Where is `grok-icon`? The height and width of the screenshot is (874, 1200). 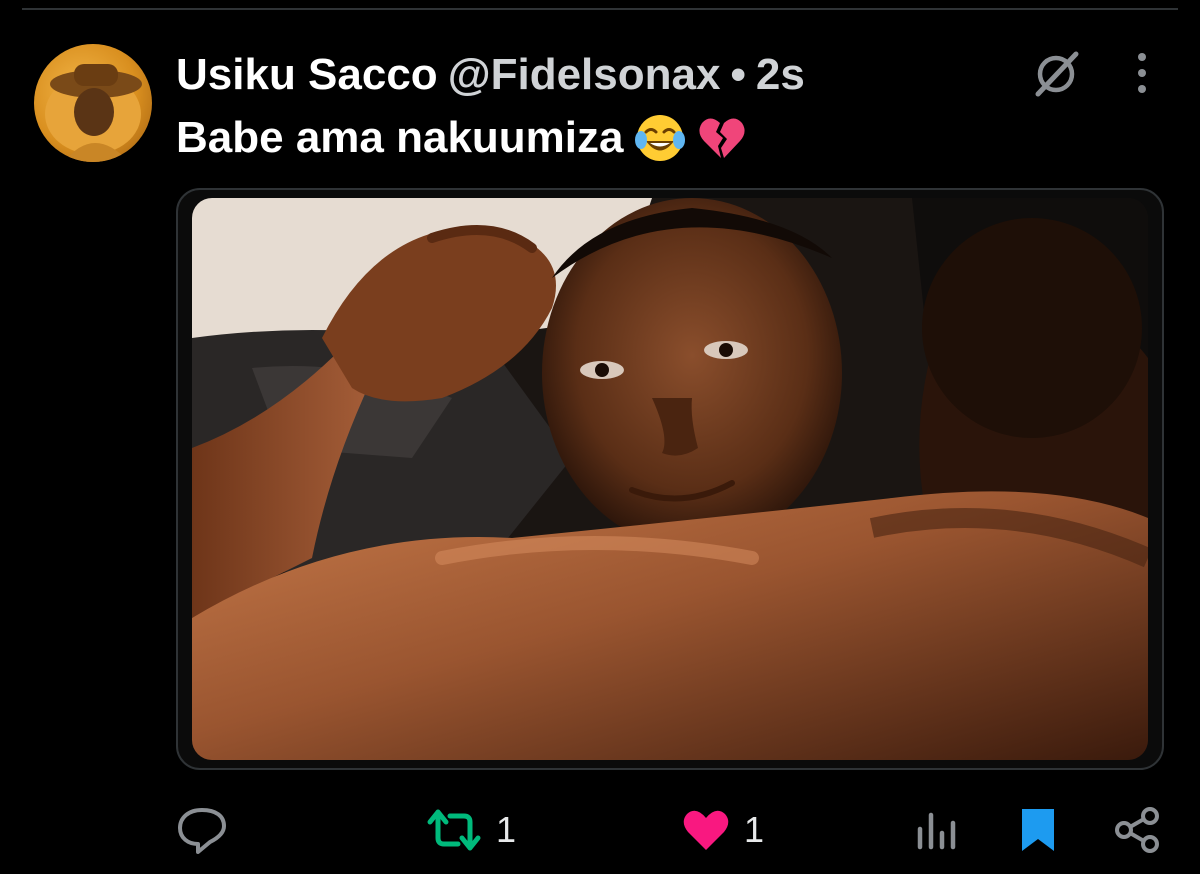 grok-icon is located at coordinates (1057, 74).